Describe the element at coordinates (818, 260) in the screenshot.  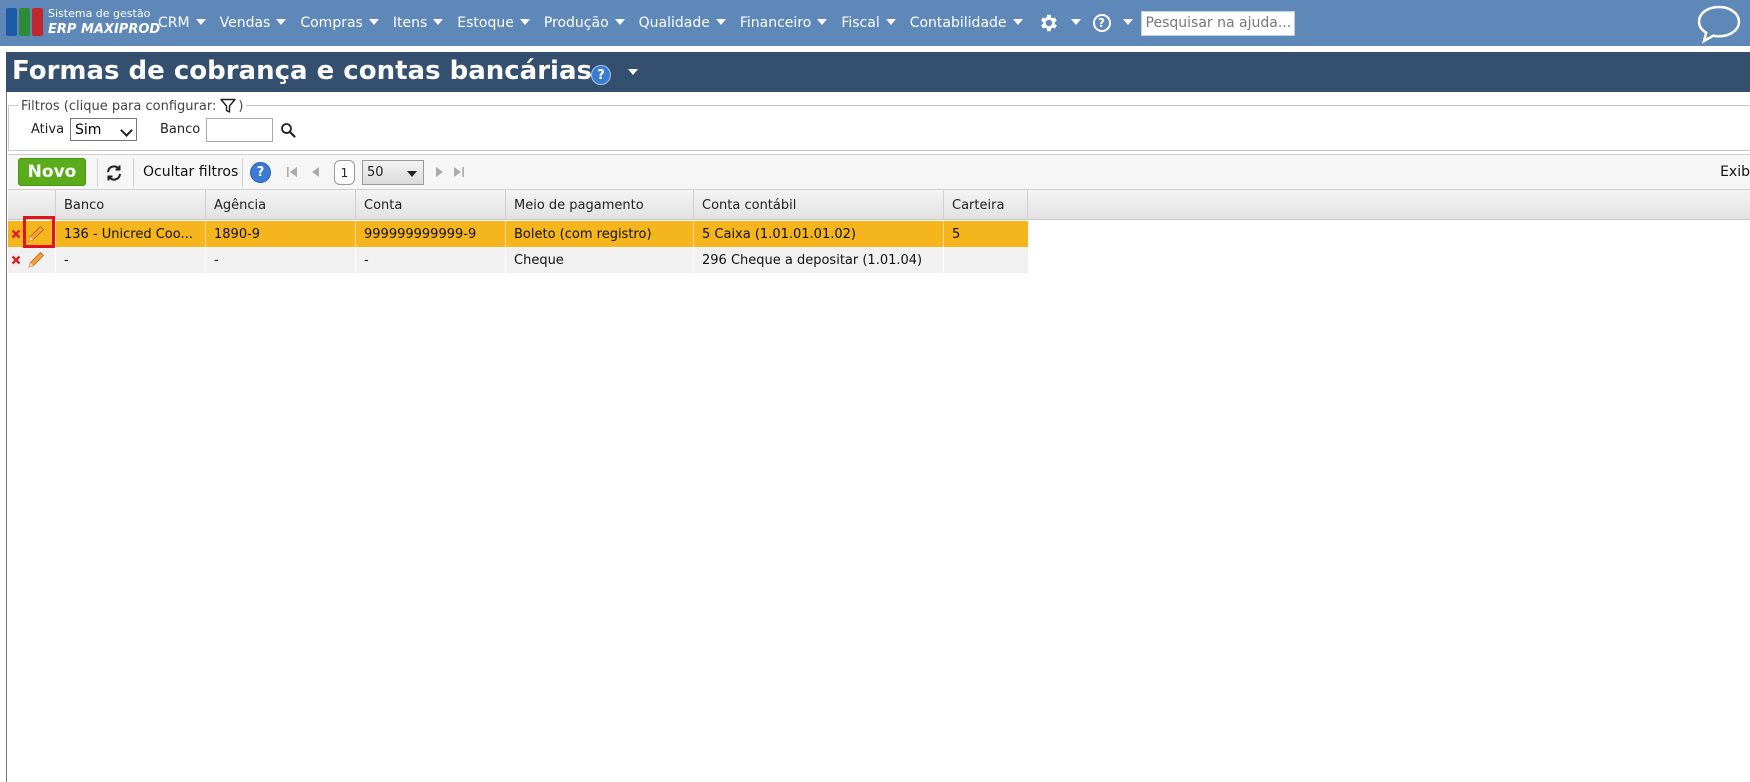
I see `cell-conta-contabil: 296 Cheque a depositar (1.01.04)` at that location.